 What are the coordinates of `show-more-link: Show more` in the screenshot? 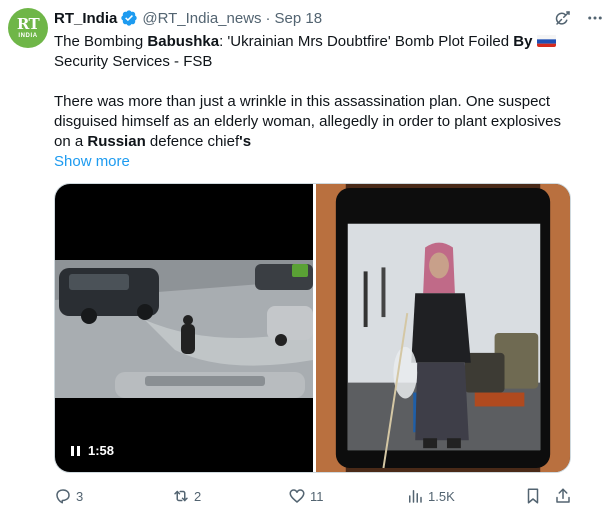 It's located at (92, 161).